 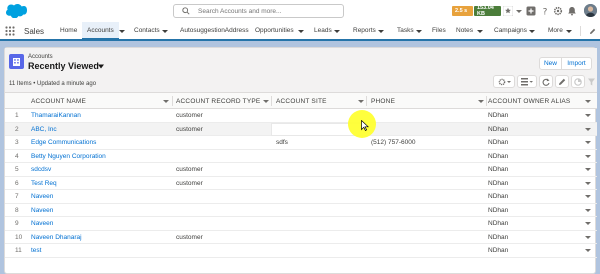 I want to click on table-row: 11 test NDhan, so click(x=301, y=251).